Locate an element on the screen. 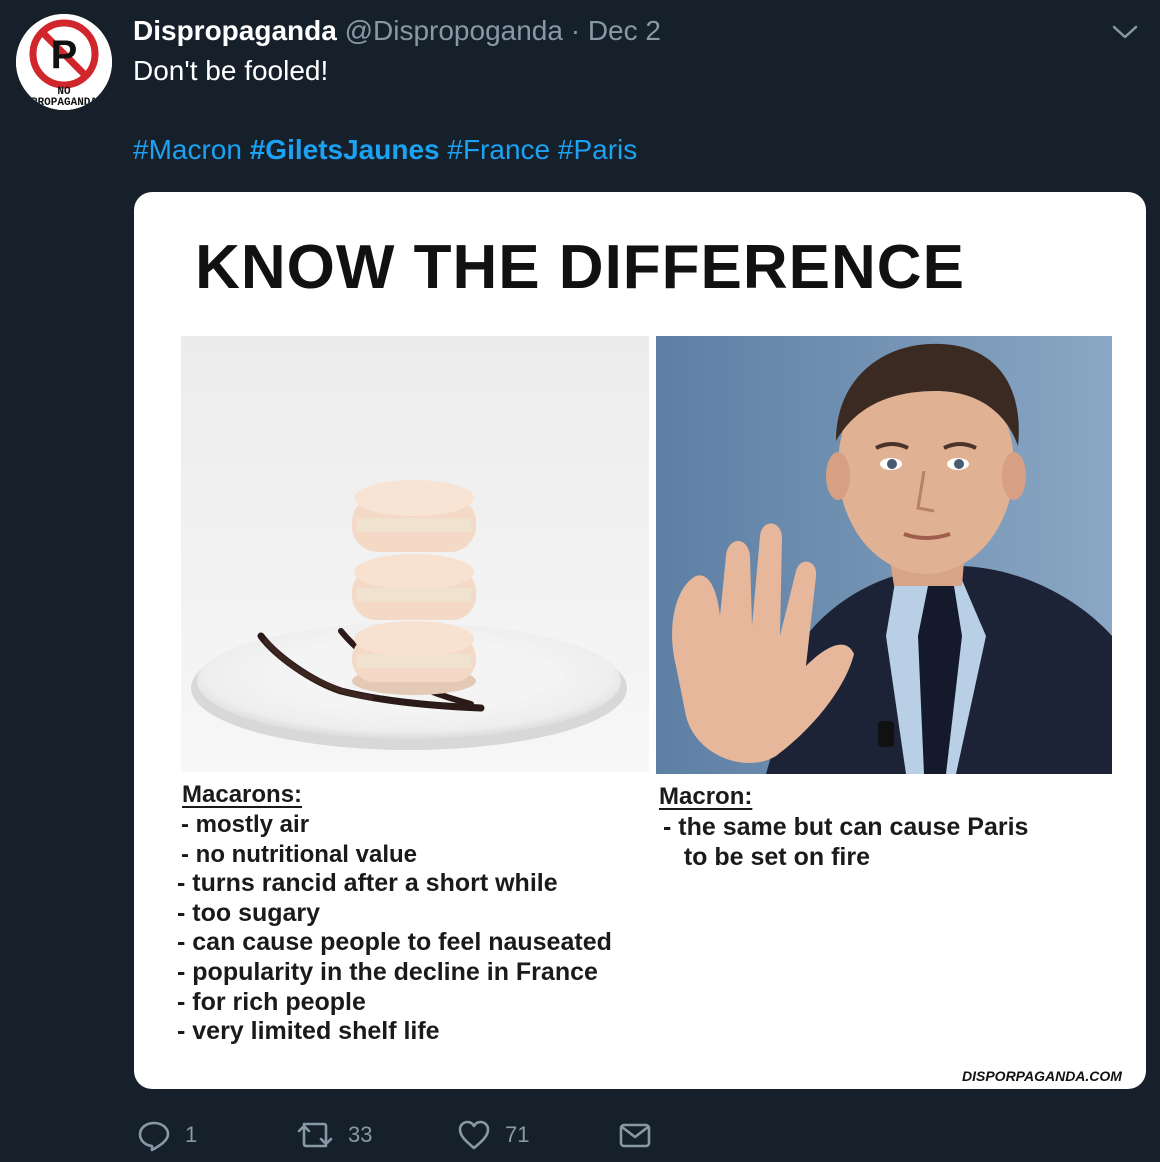 The width and height of the screenshot is (1160, 1162). portrait-photo is located at coordinates (884, 555).